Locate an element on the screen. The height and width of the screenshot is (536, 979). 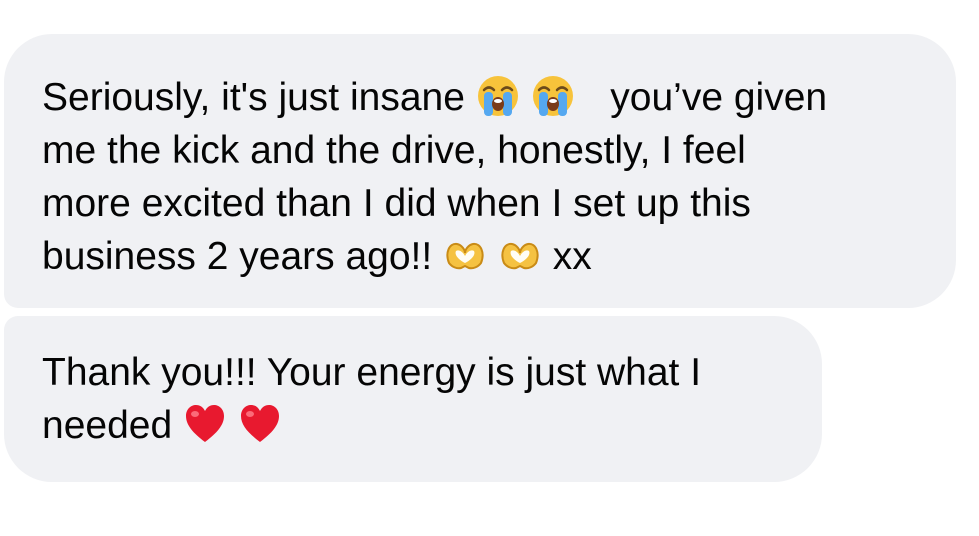
message-line: Thank you!!! Your energy is just what I is located at coordinates (372, 372).